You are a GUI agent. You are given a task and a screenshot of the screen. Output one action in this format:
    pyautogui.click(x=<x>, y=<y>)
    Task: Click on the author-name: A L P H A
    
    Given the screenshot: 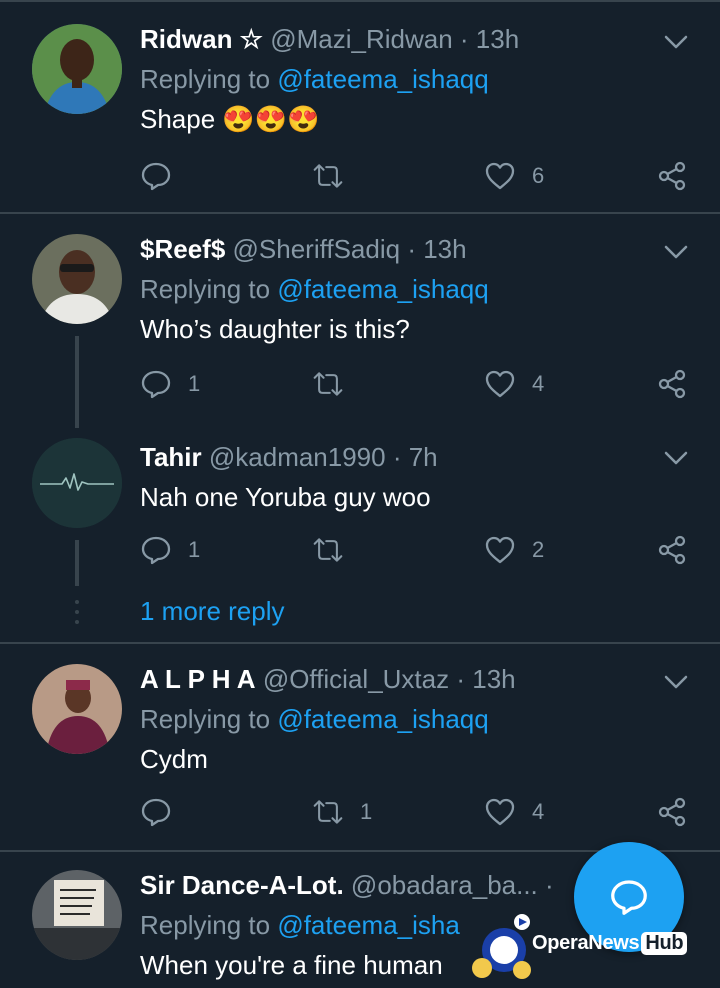 What is the action you would take?
    pyautogui.click(x=198, y=679)
    